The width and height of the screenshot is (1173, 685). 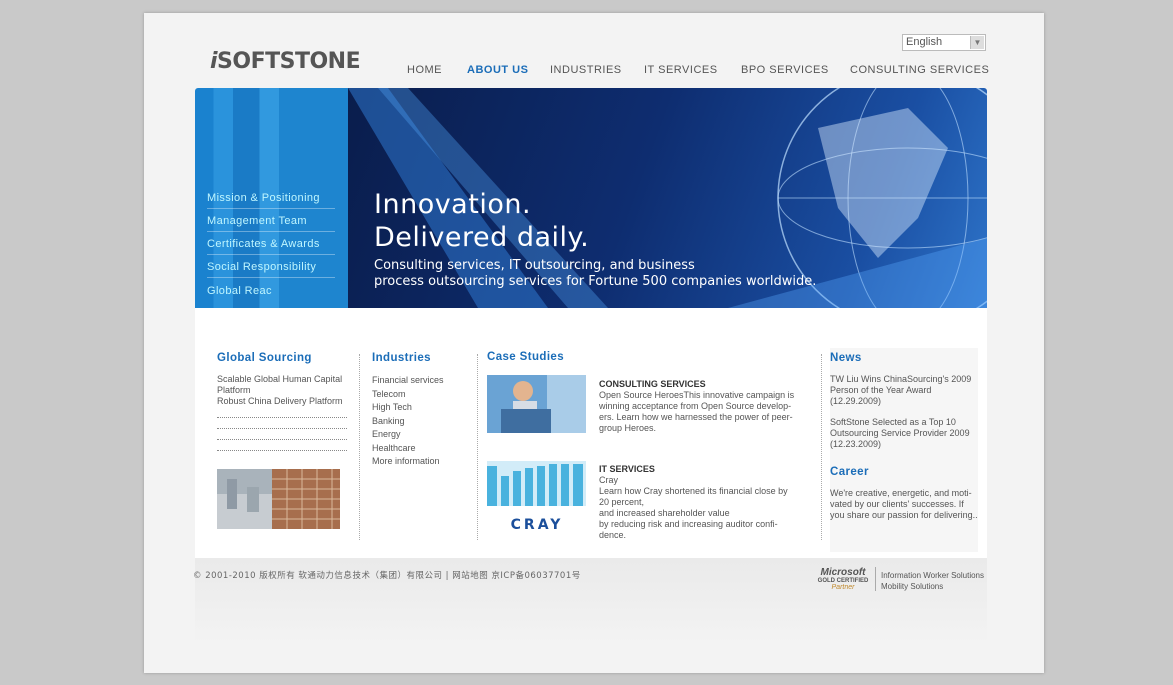 What do you see at coordinates (843, 587) in the screenshot?
I see `ms-partner: Partner` at bounding box center [843, 587].